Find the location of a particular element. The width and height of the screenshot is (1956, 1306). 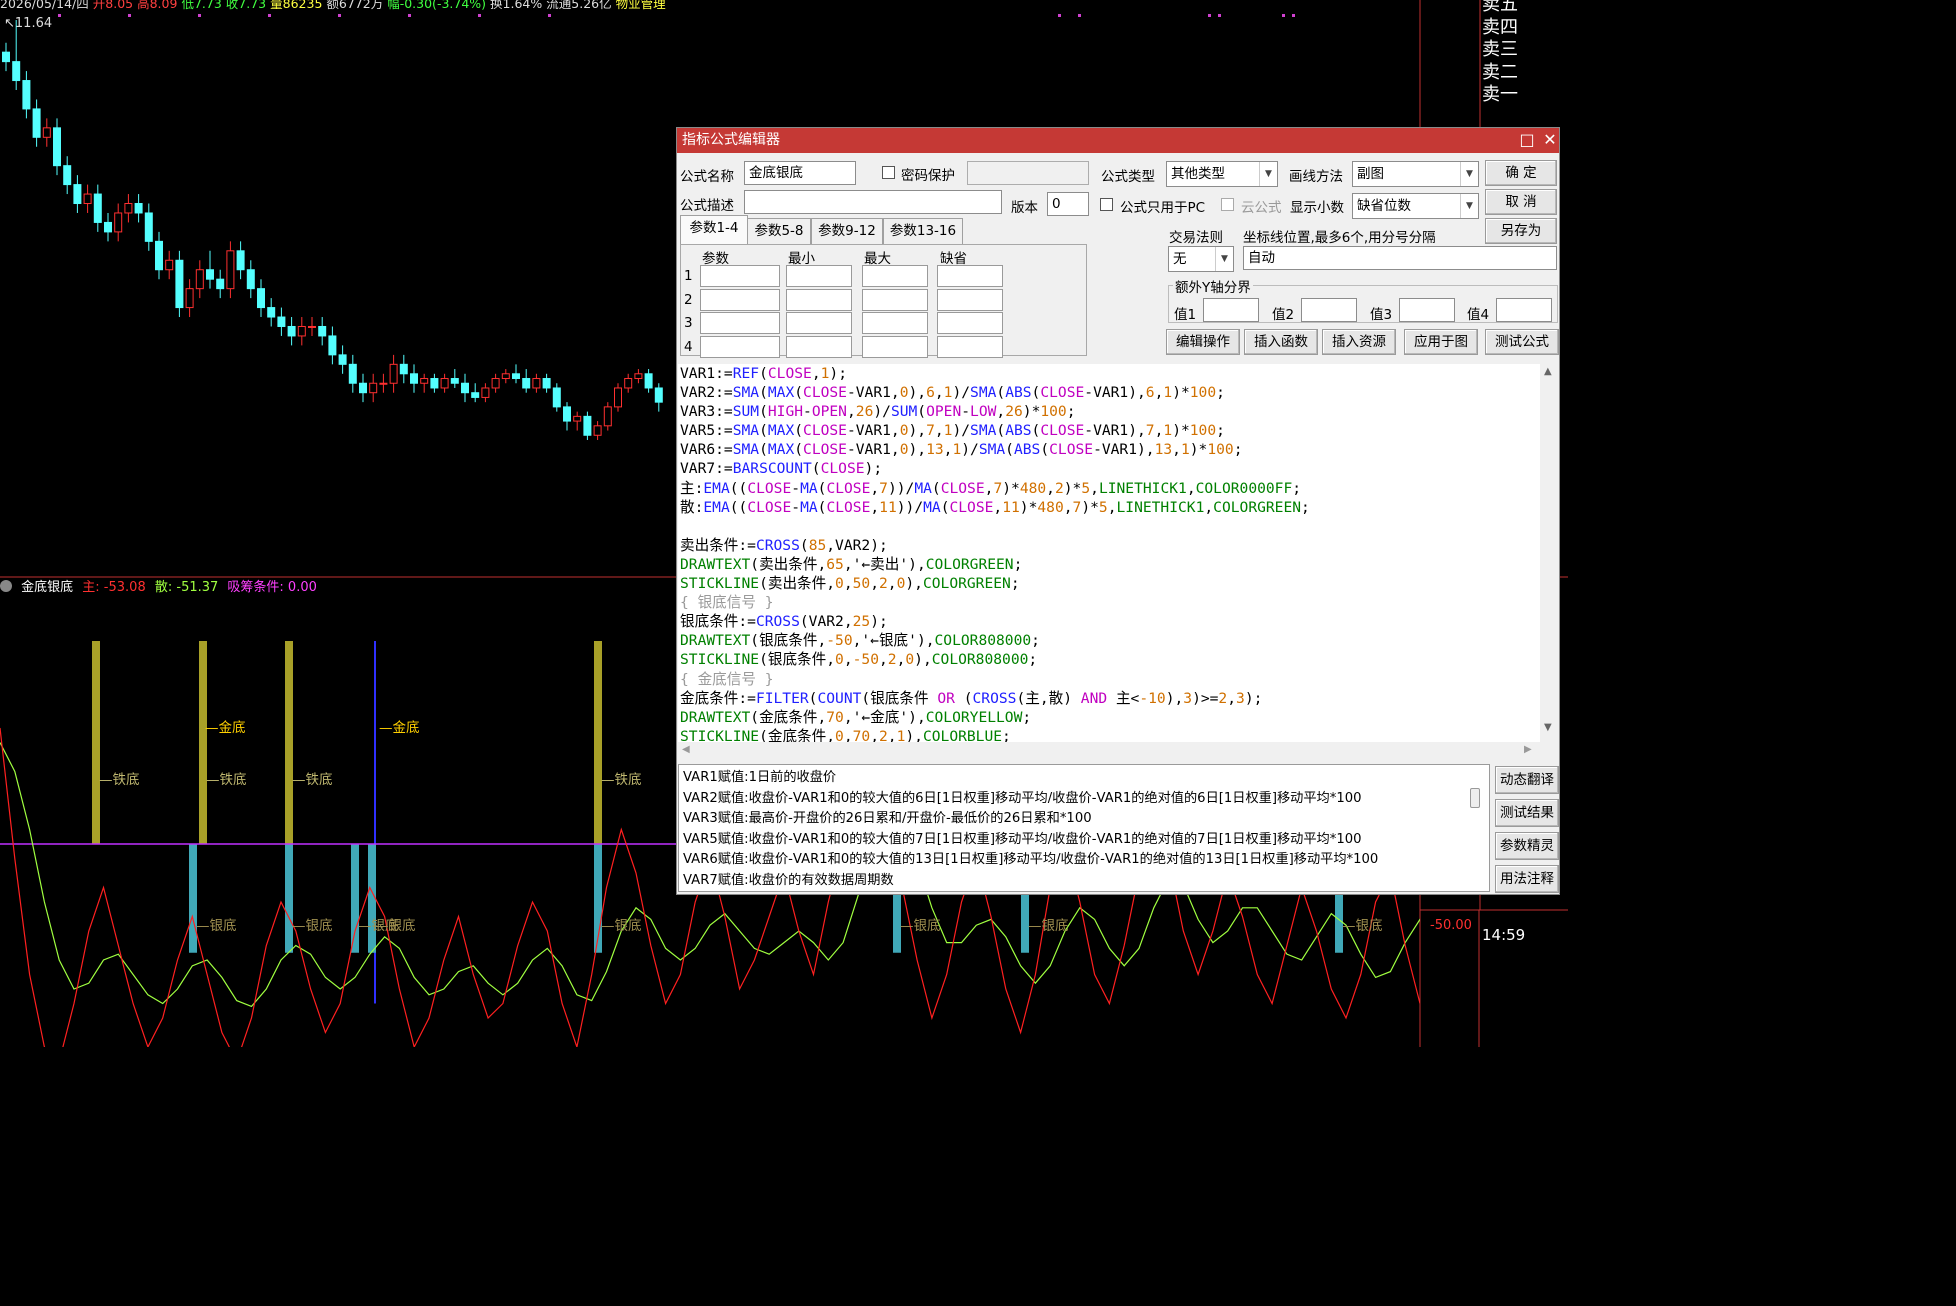

value4-input is located at coordinates (1524, 310).